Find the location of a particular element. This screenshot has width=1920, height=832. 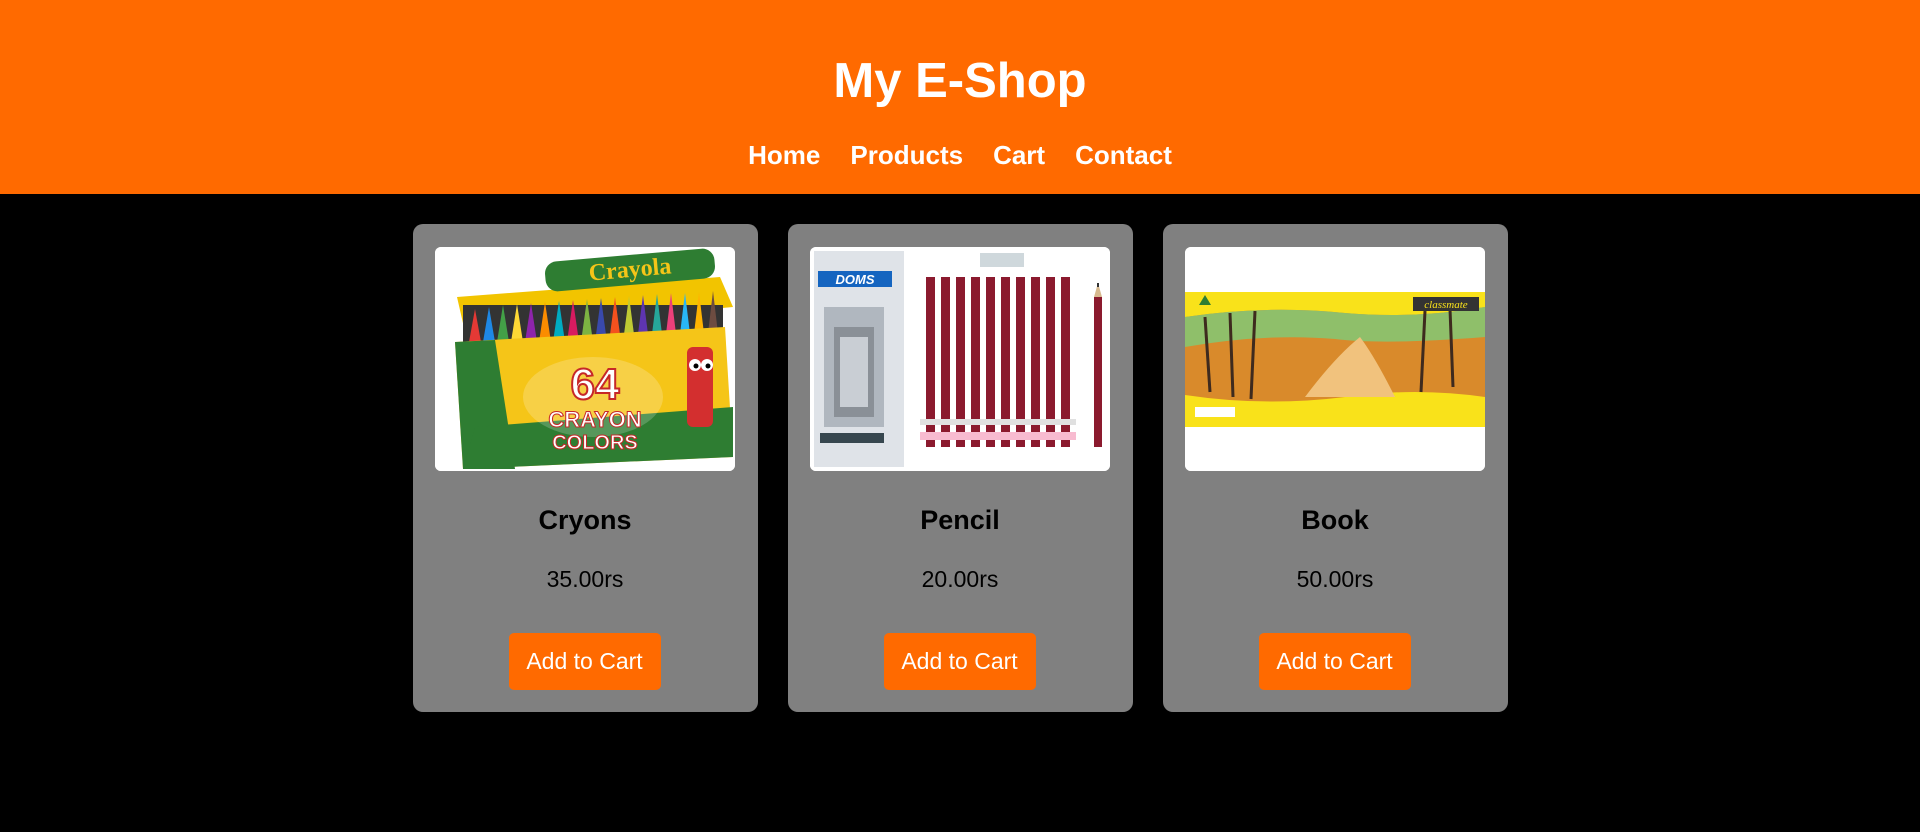

product-name: Book is located at coordinates (1335, 520).